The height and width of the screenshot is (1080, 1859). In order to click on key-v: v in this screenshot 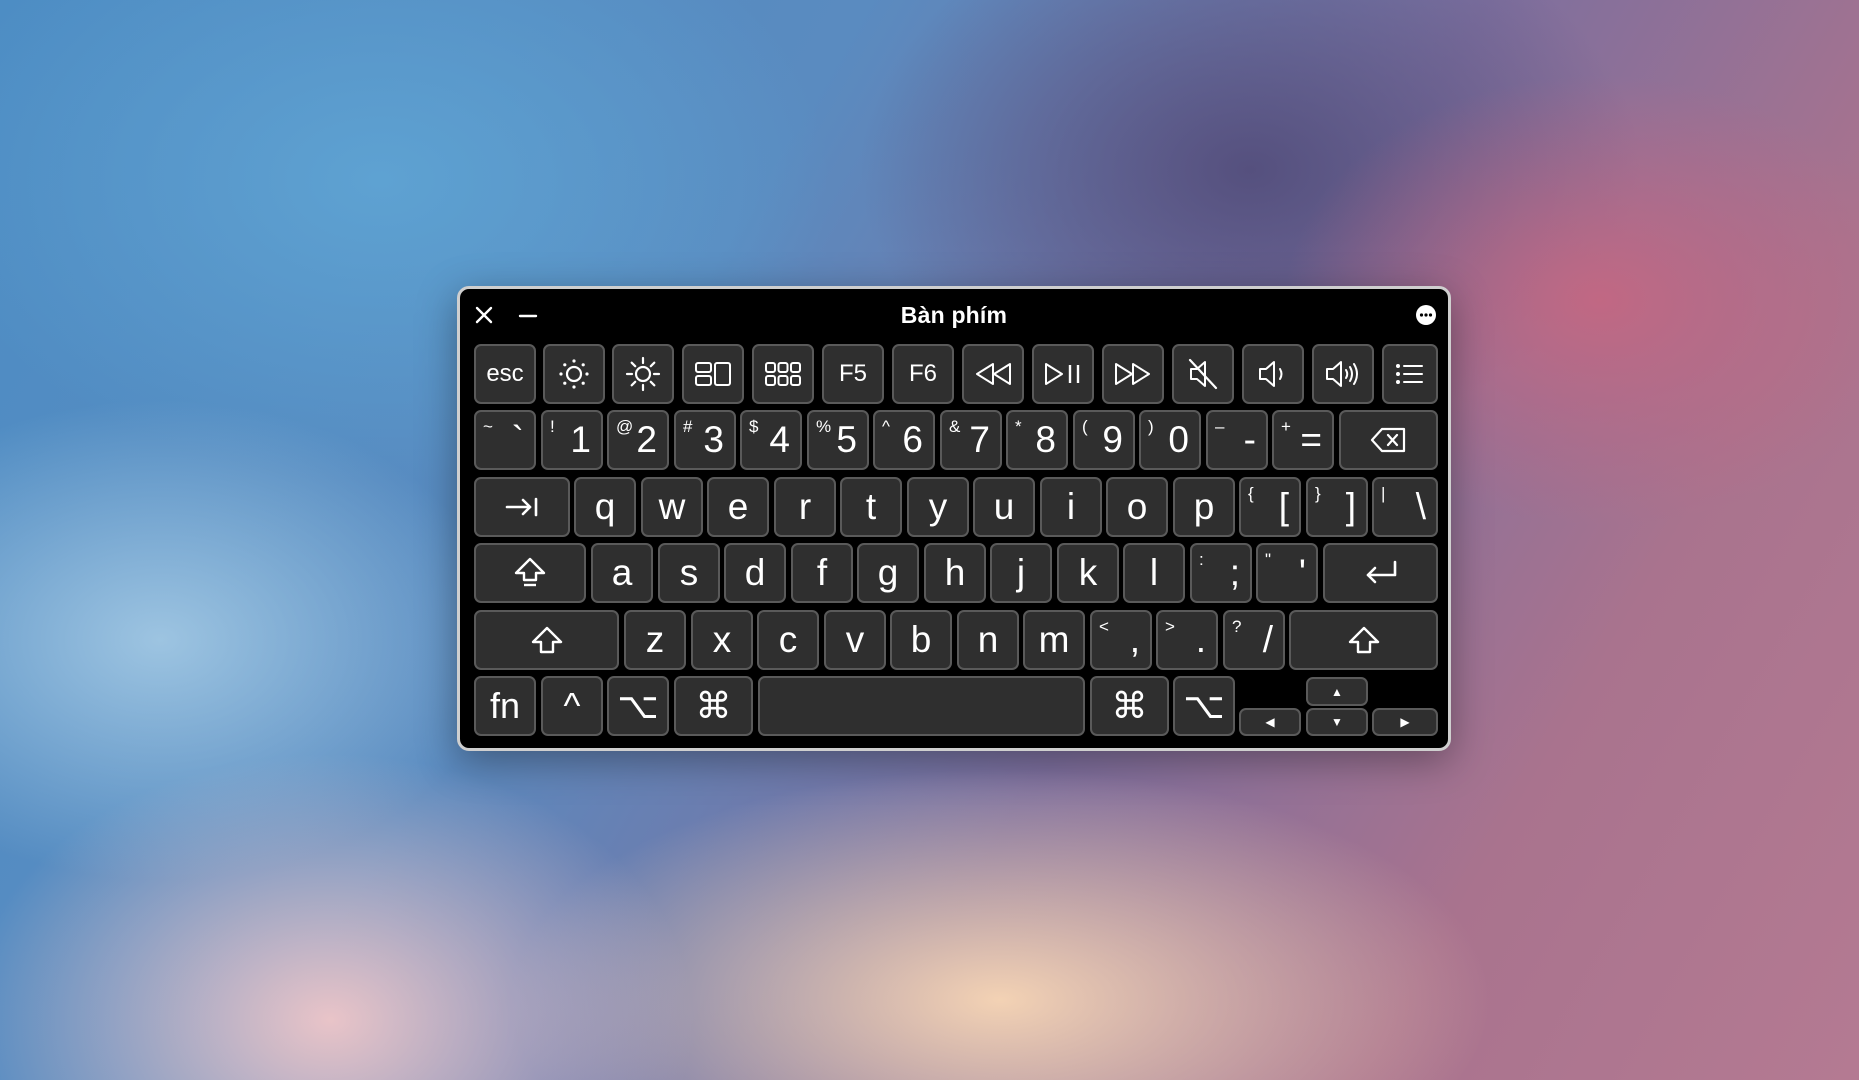, I will do `click(855, 640)`.